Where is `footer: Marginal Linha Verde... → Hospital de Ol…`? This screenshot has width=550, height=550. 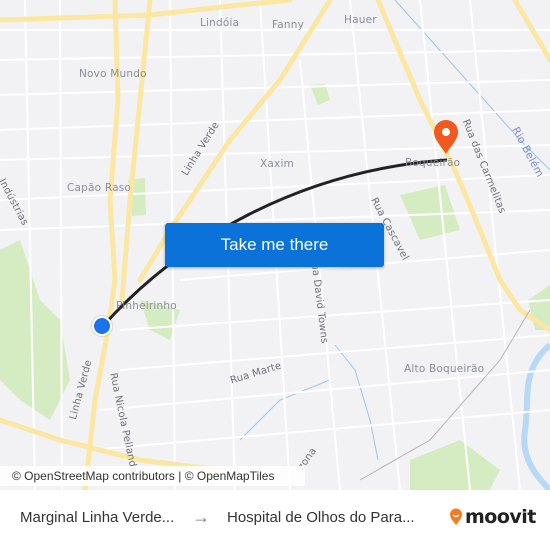
footer: Marginal Linha Verde... → Hospital de Ol… is located at coordinates (275, 520).